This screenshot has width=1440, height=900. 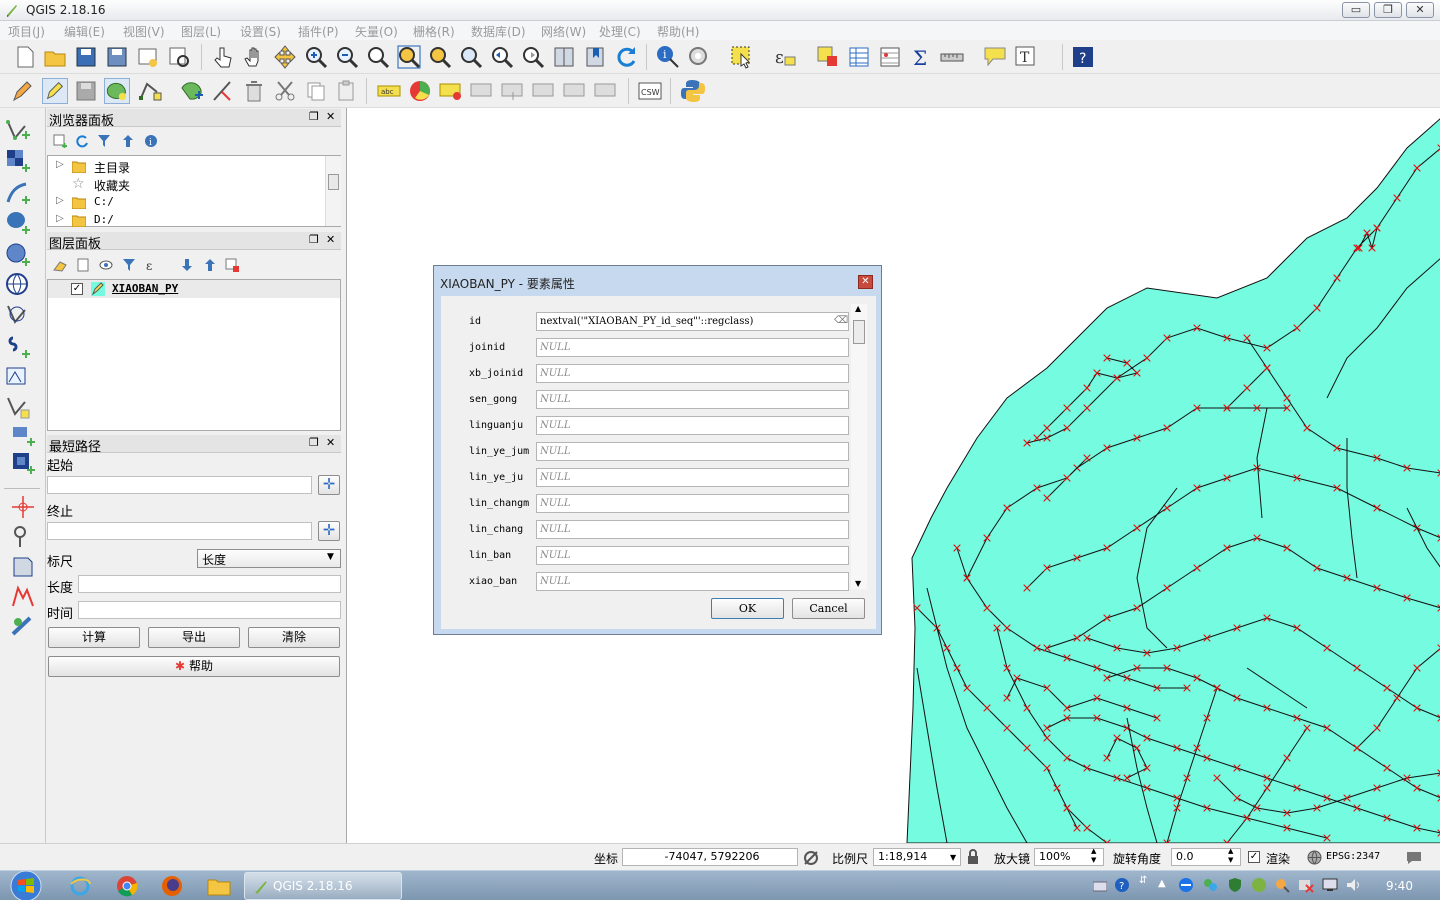 What do you see at coordinates (498, 31) in the screenshot?
I see `menu-database: 数据库(D)` at bounding box center [498, 31].